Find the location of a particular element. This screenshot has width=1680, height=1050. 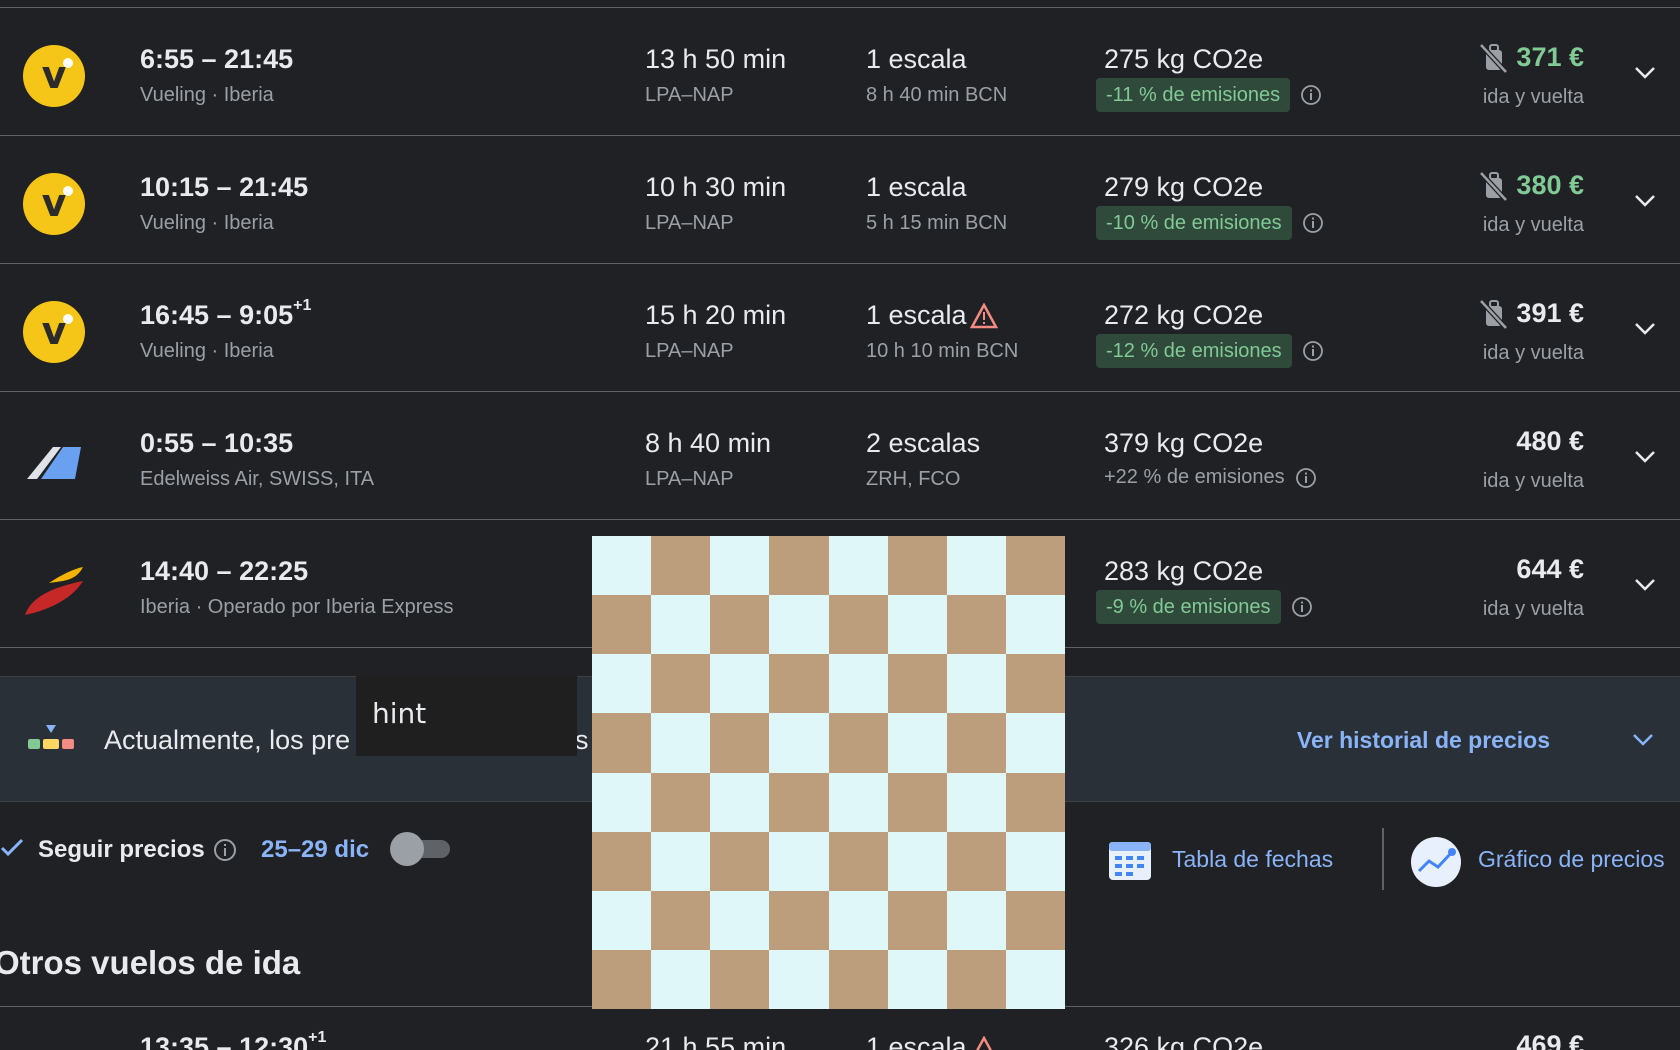

flight-times: 16:45 – 9:05+1 is located at coordinates (226, 313).